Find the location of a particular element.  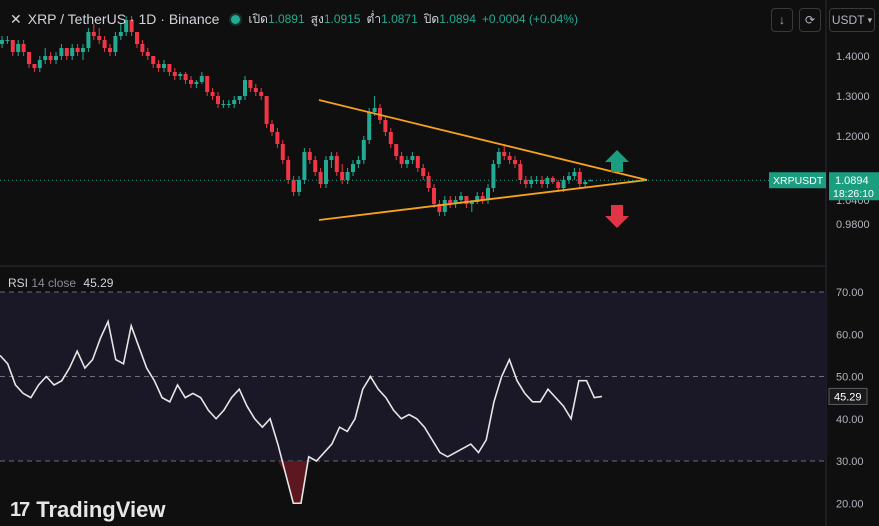

rsi-tick-label: 60.00 is located at coordinates (850, 335).